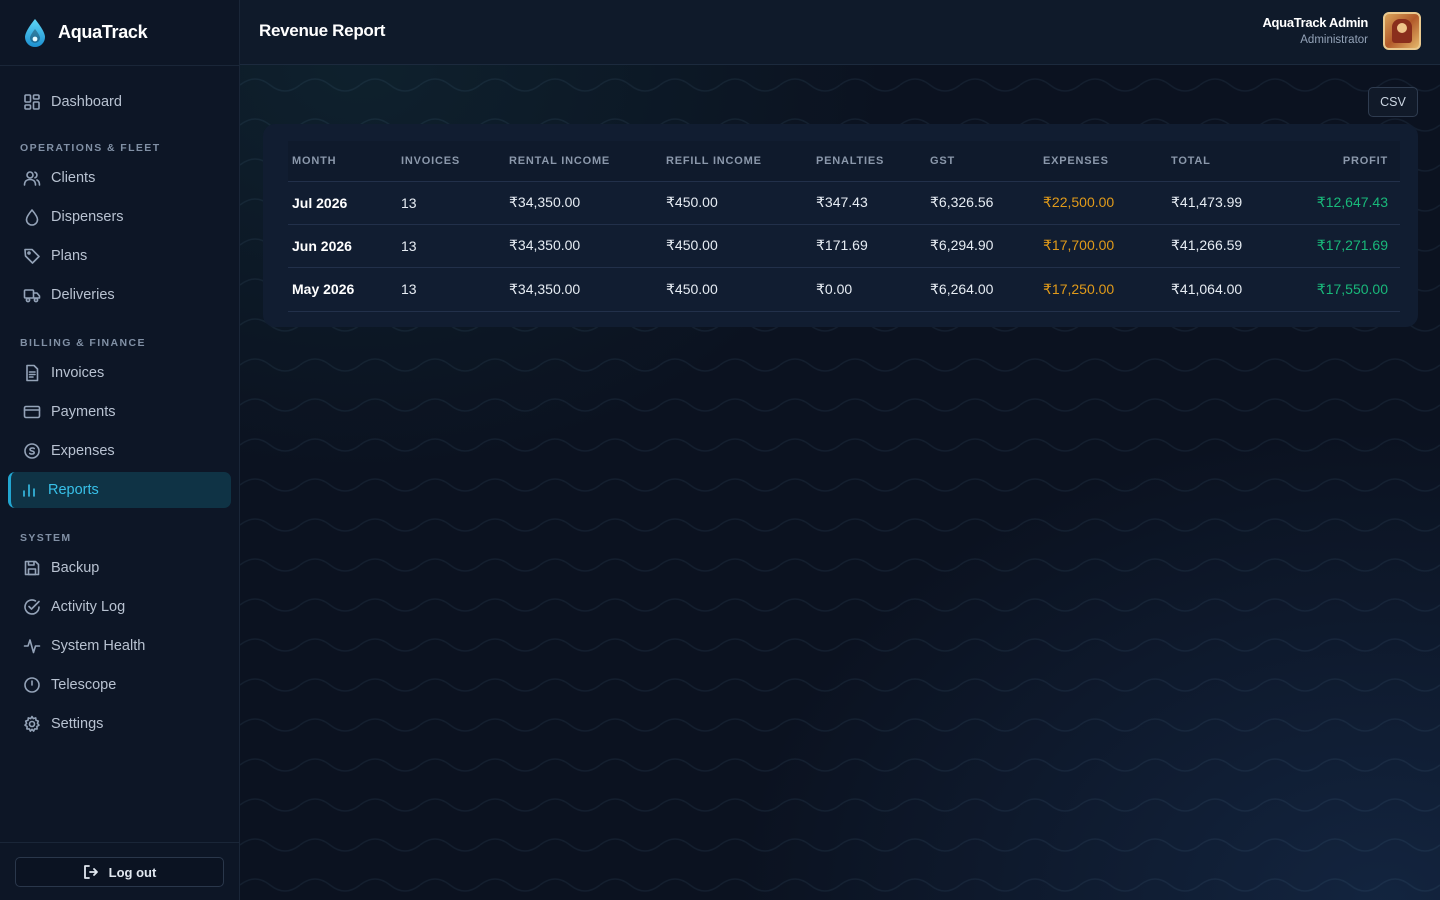  What do you see at coordinates (83, 451) in the screenshot?
I see `sidebar-item-label: Expenses` at bounding box center [83, 451].